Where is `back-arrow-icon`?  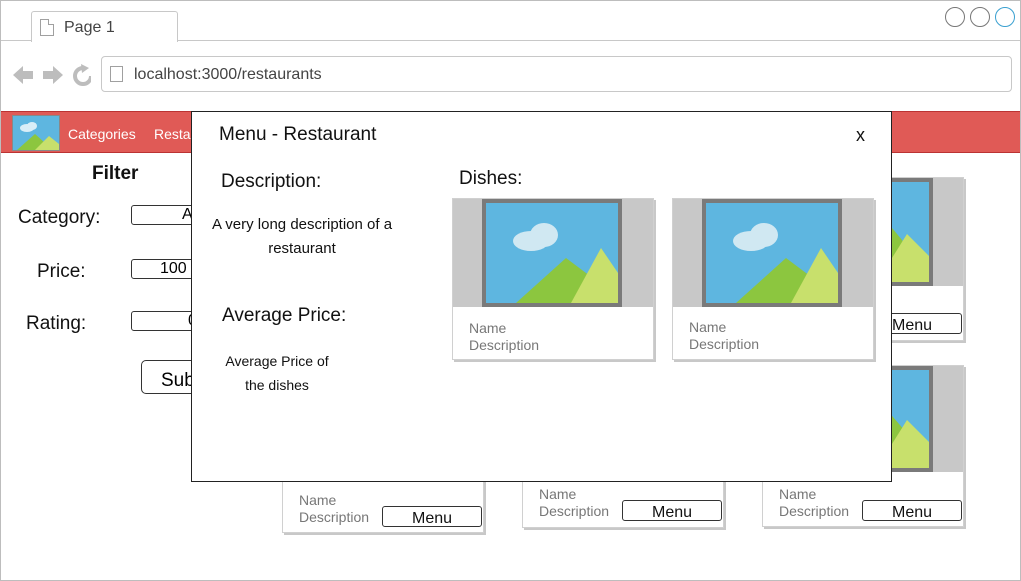
back-arrow-icon is located at coordinates (23, 75).